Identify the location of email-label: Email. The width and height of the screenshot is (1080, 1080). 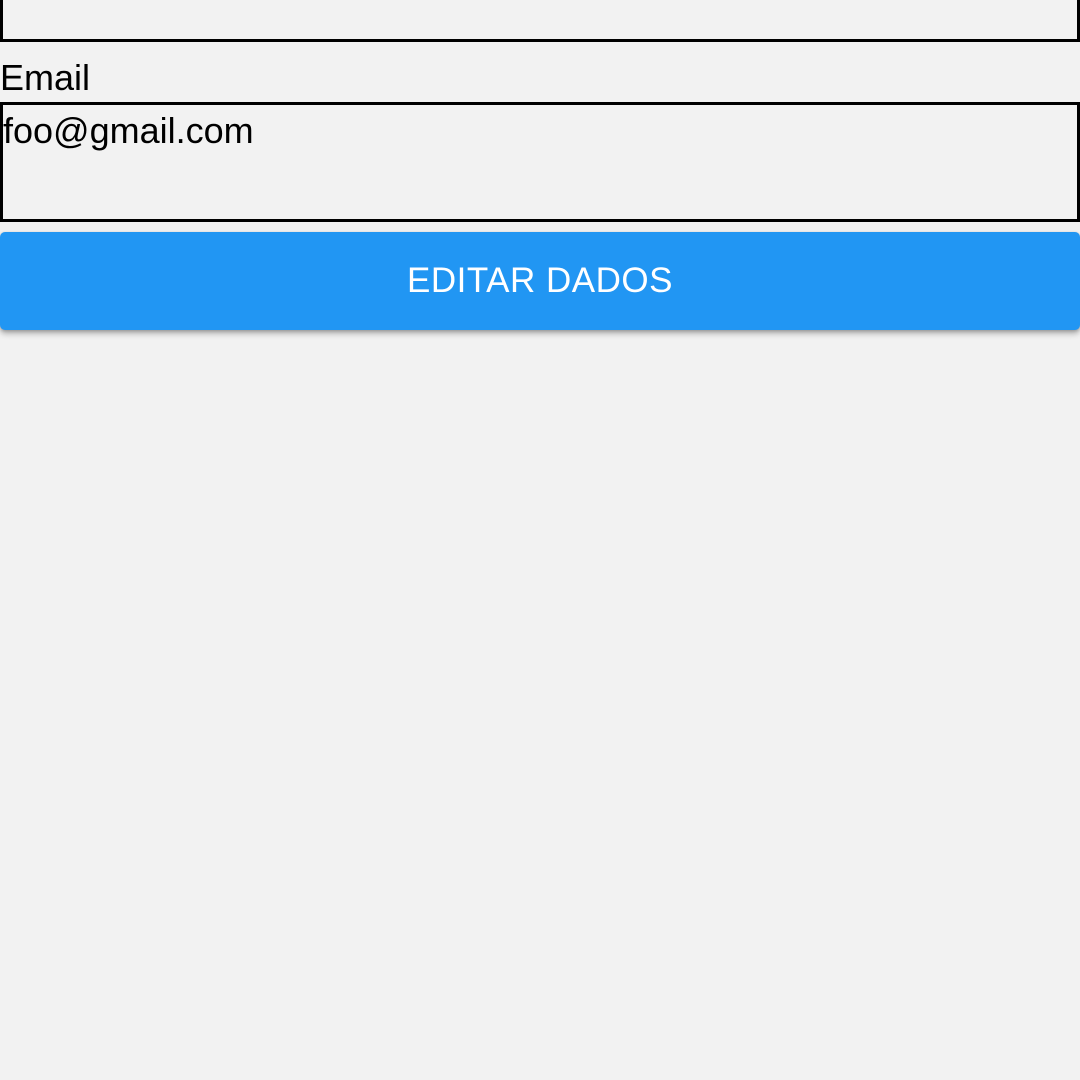
(45, 77).